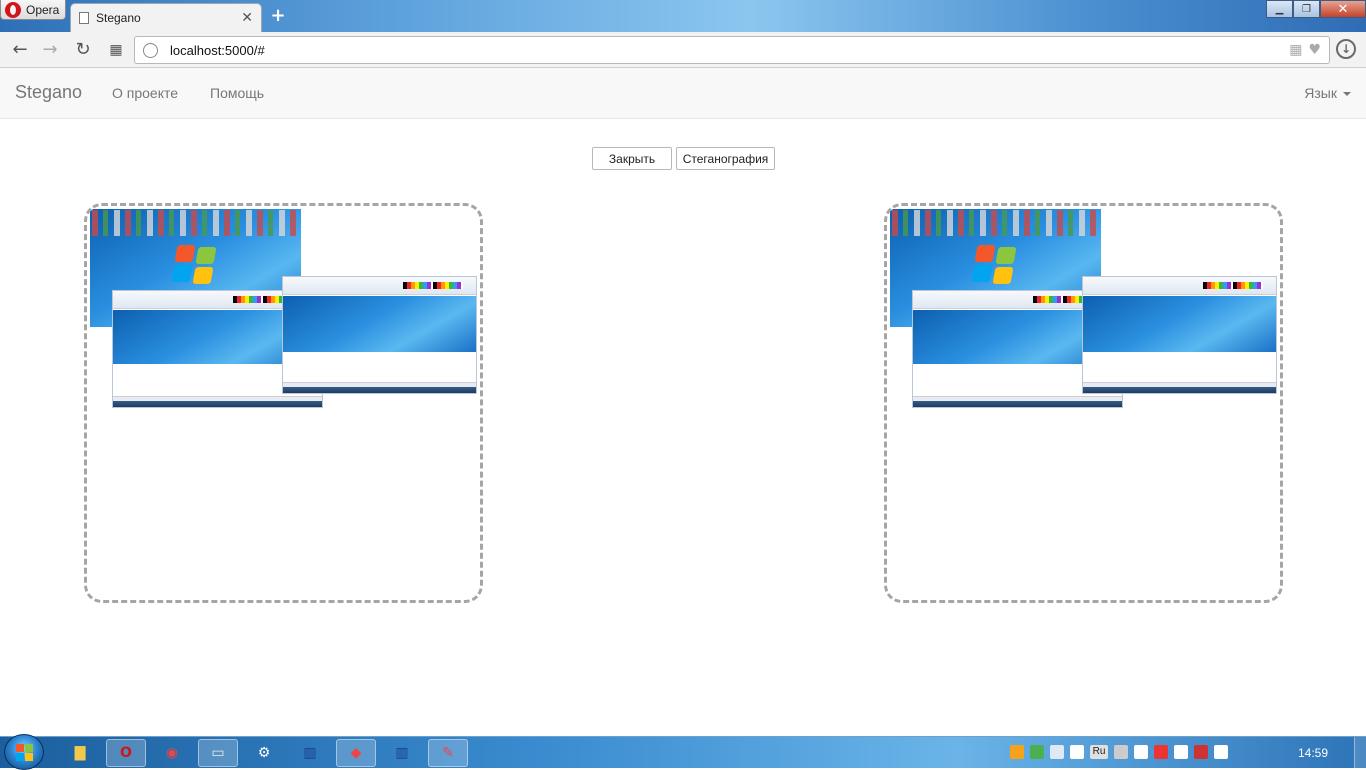 Image resolution: width=1366 pixels, height=770 pixels. I want to click on opera-menu-label: Opera, so click(43, 9).